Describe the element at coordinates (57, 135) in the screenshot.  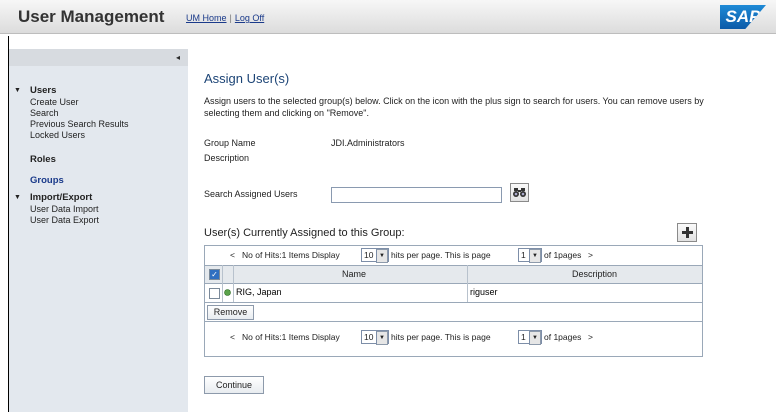
I see `nav-item-locked-users: Locked Users` at that location.